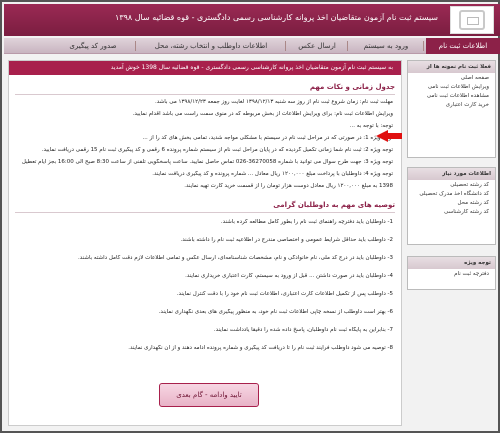  I want to click on sidebar-info-title: اطلاعات مورد نیاز, so click(451, 174).